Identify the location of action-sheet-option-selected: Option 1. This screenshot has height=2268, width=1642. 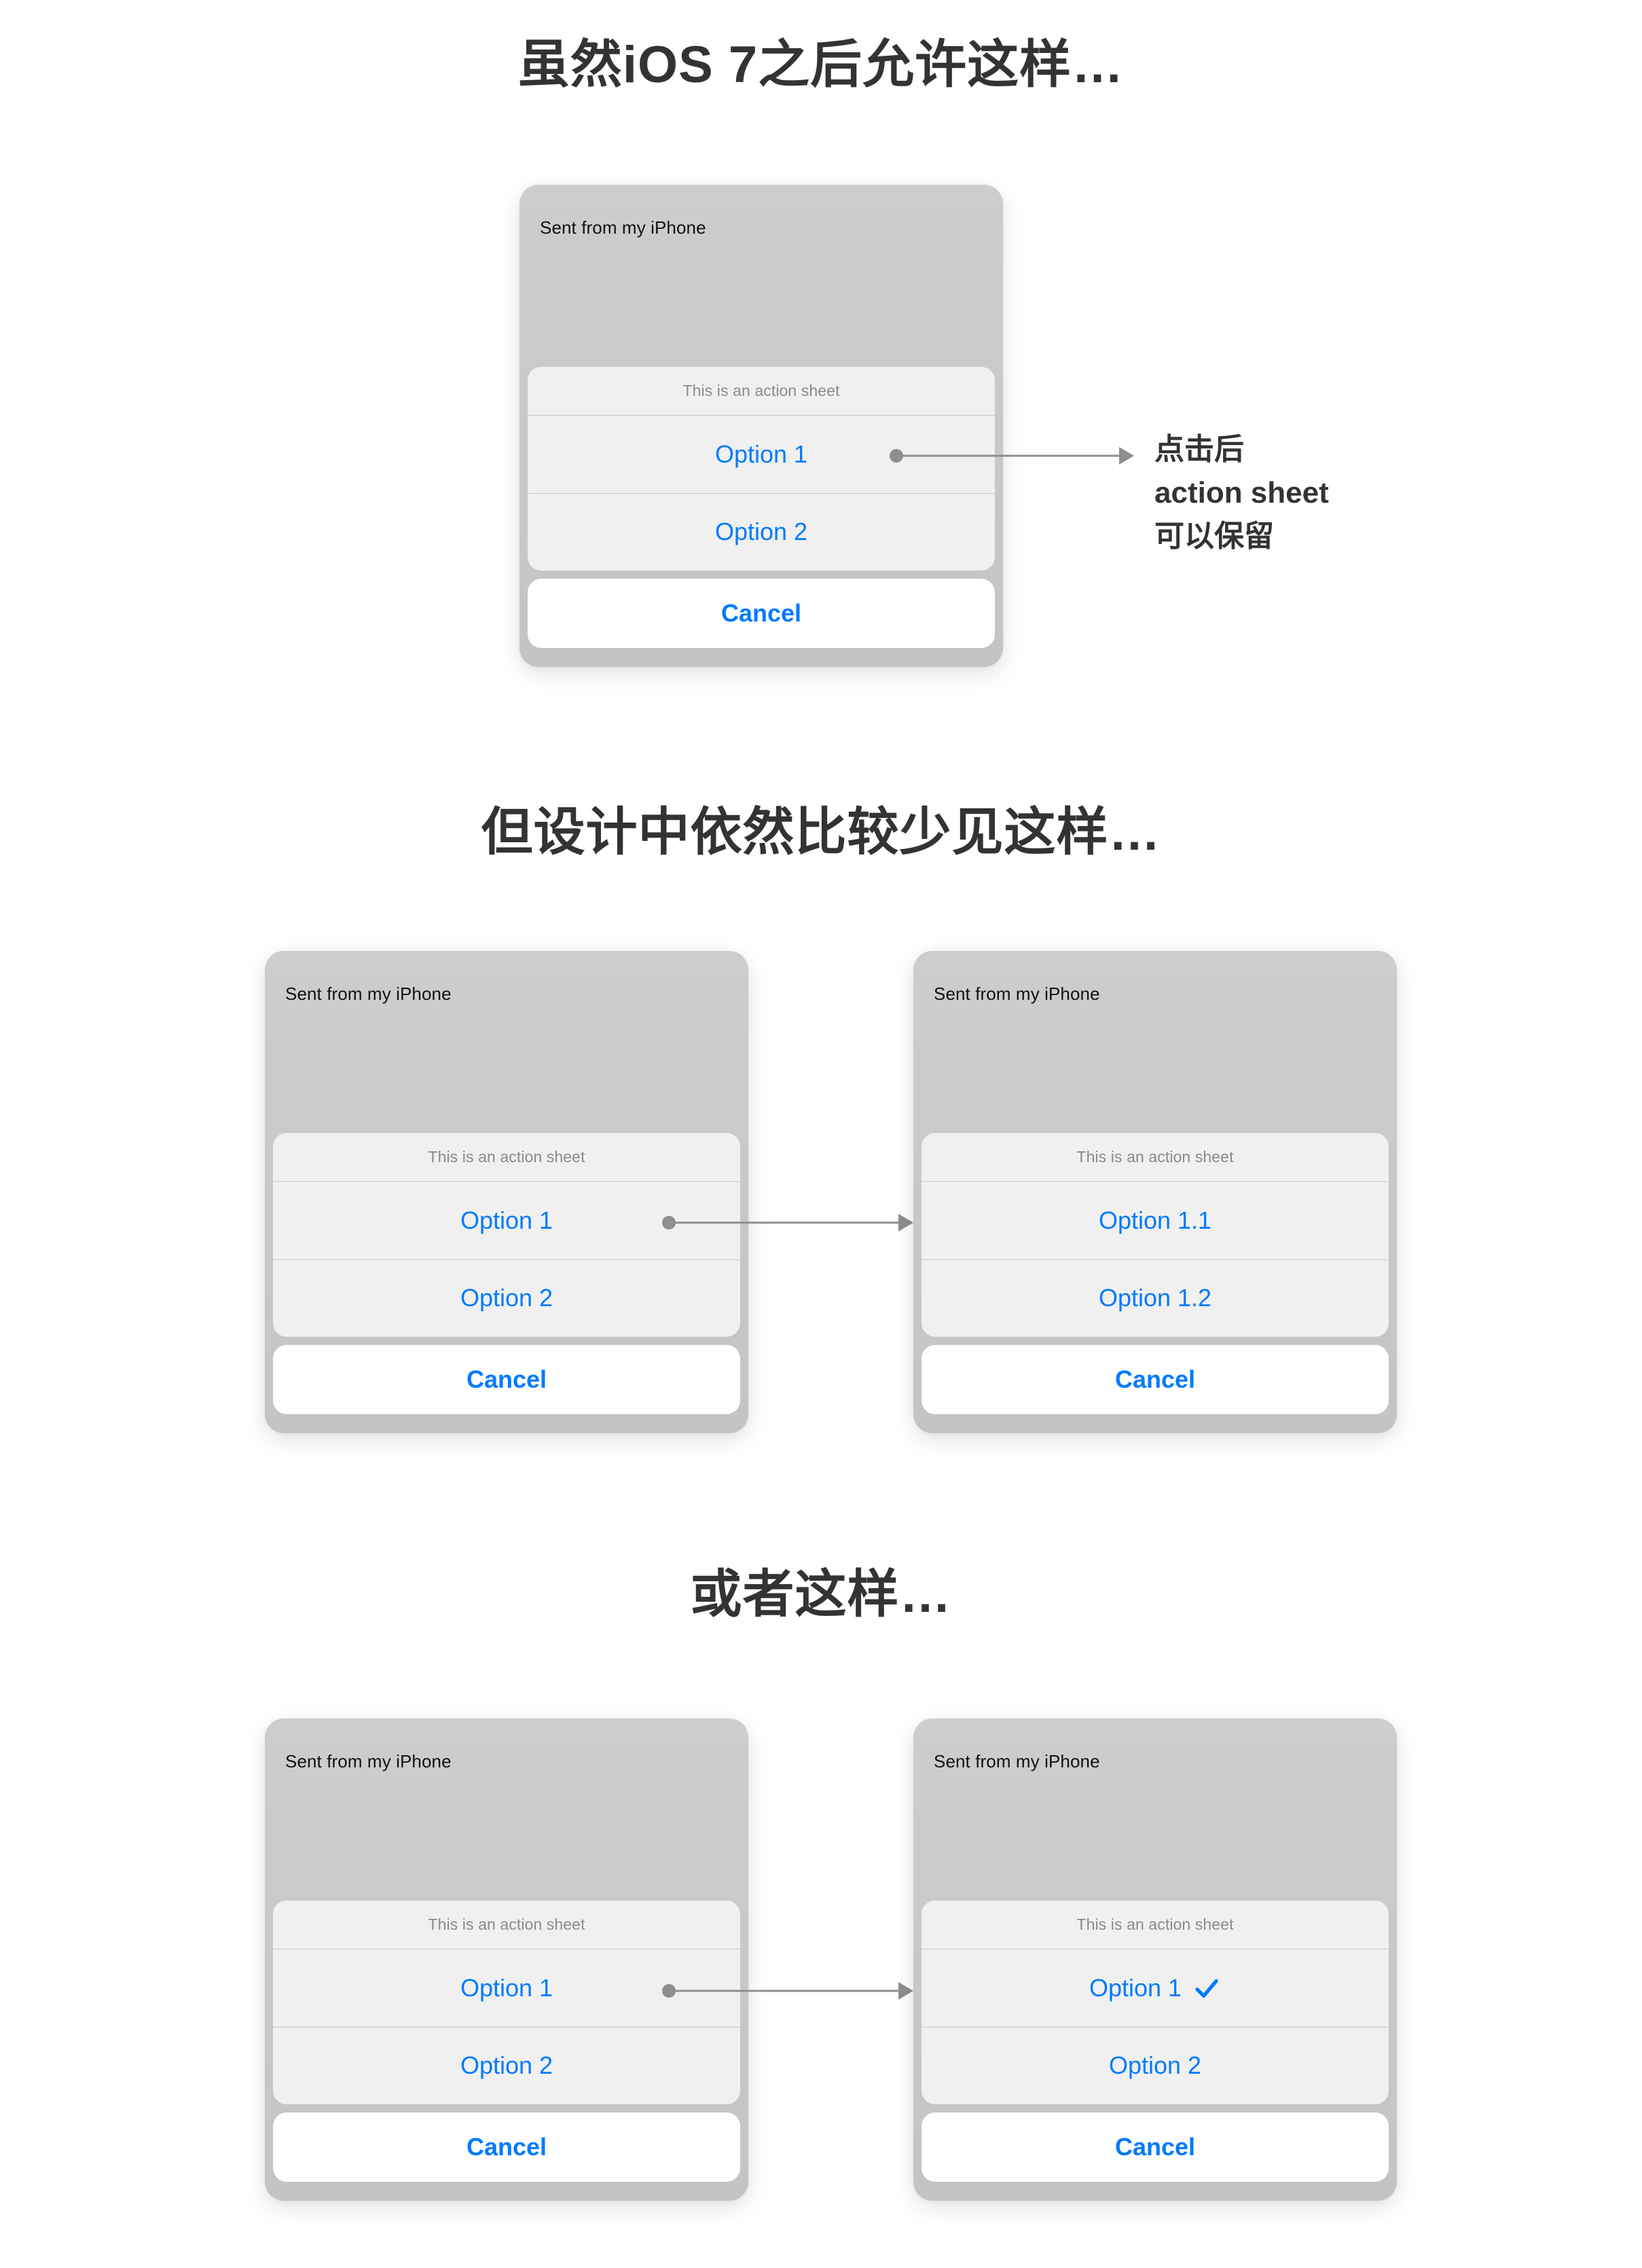
(1155, 1988).